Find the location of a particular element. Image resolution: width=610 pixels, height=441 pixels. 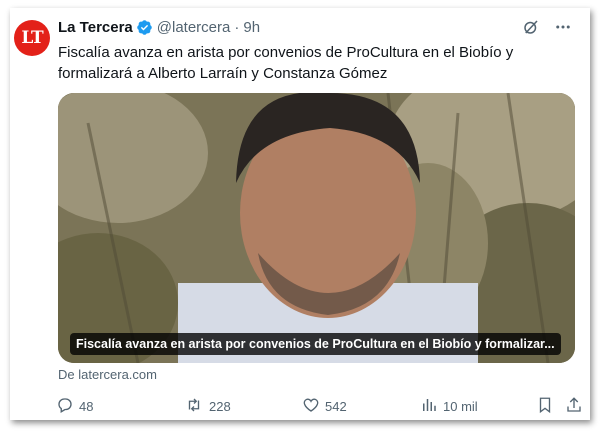

avatar-logo-text: LT is located at coordinates (32, 38).